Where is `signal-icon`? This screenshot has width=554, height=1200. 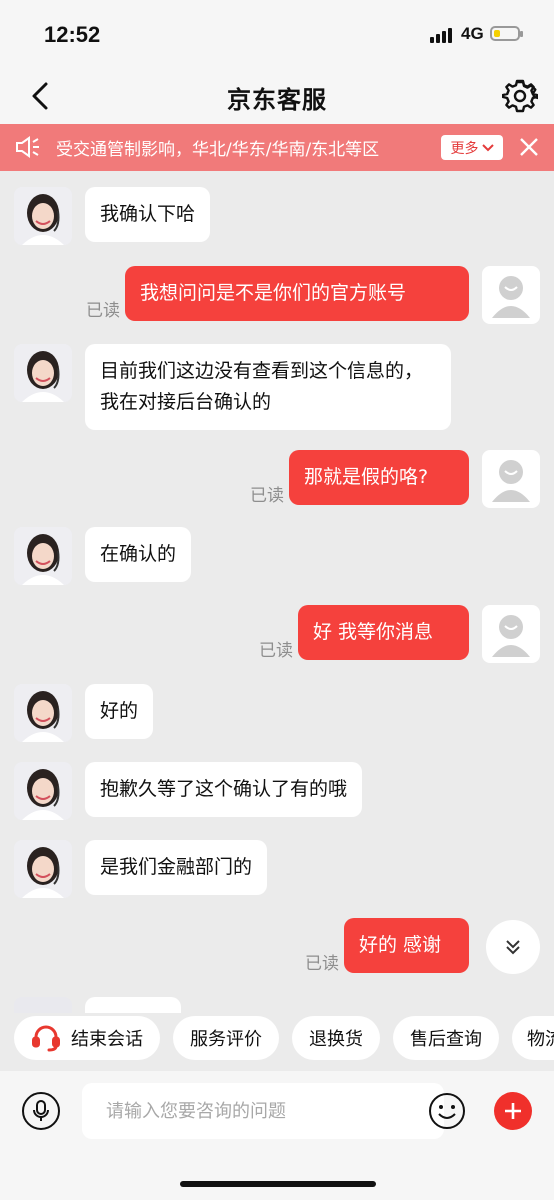 signal-icon is located at coordinates (441, 35).